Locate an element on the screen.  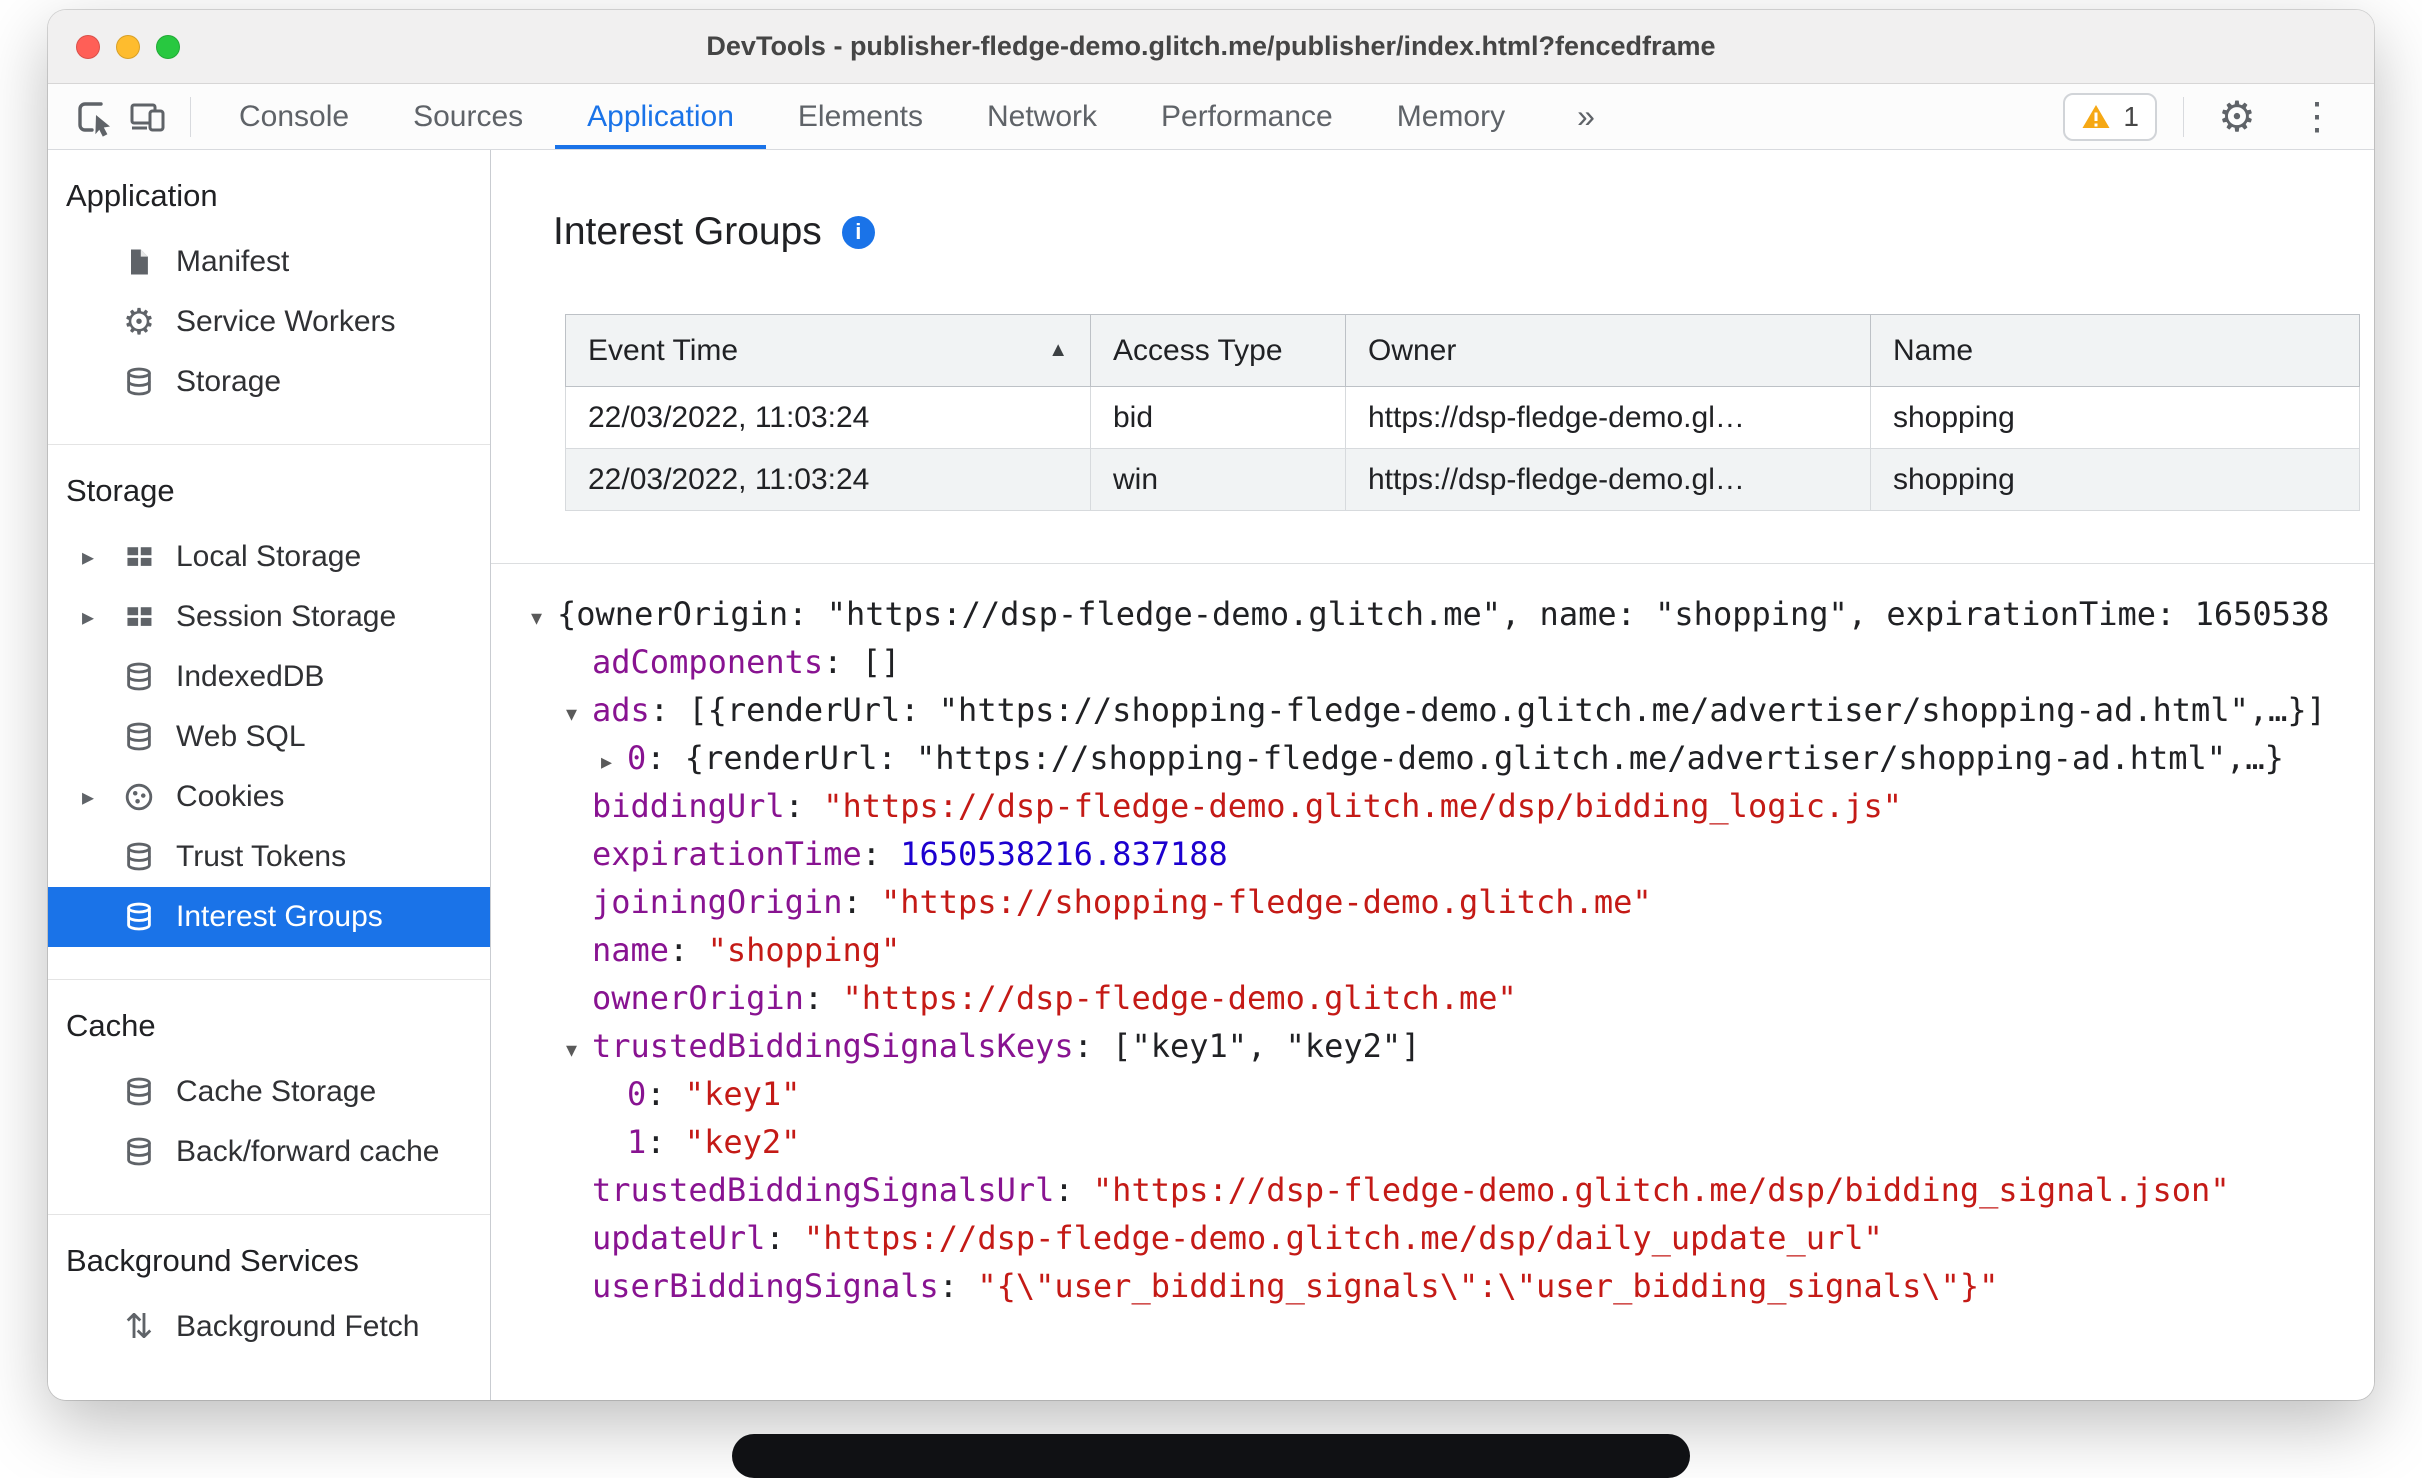
device-toolbar-button is located at coordinates (147, 117).